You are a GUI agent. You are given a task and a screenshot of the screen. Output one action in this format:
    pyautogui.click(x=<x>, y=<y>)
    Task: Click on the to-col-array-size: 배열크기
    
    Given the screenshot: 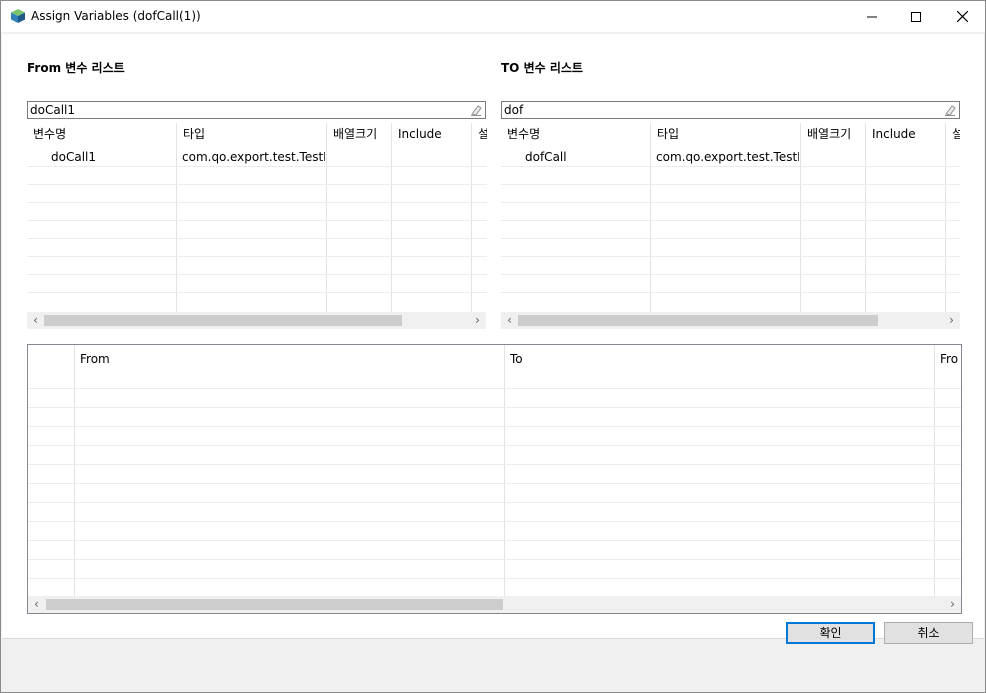 What is the action you would take?
    pyautogui.click(x=833, y=134)
    